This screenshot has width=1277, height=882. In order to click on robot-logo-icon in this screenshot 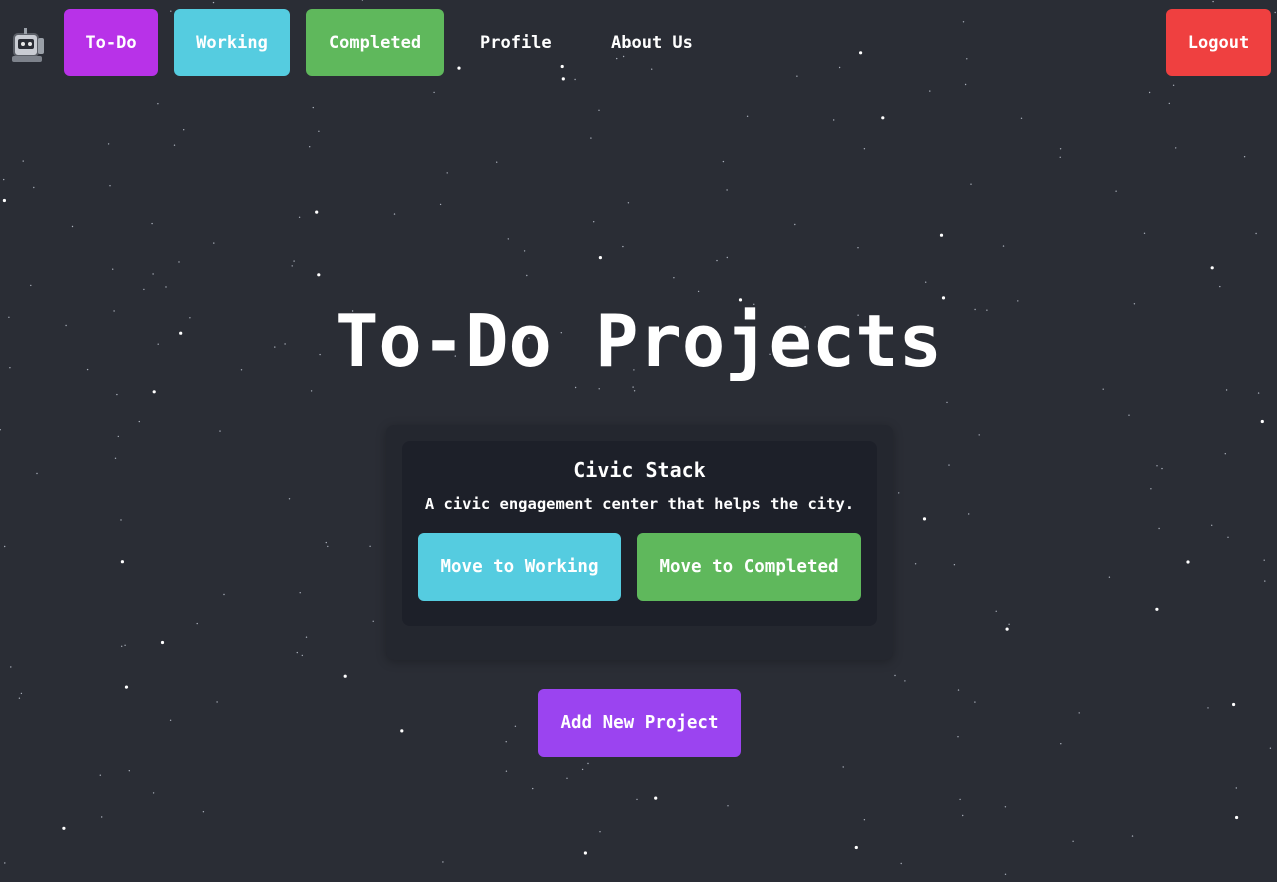, I will do `click(28, 46)`.